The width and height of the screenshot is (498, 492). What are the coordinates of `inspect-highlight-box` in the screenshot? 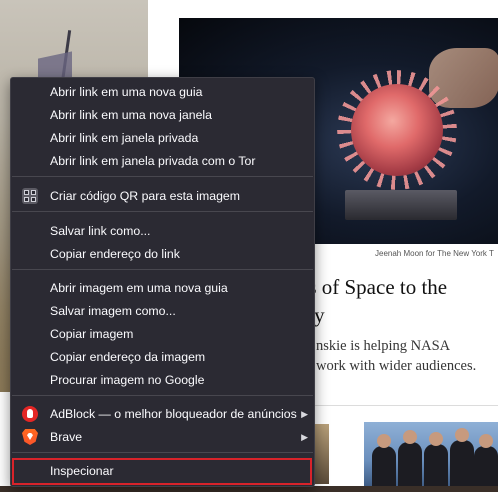 It's located at (162, 471).